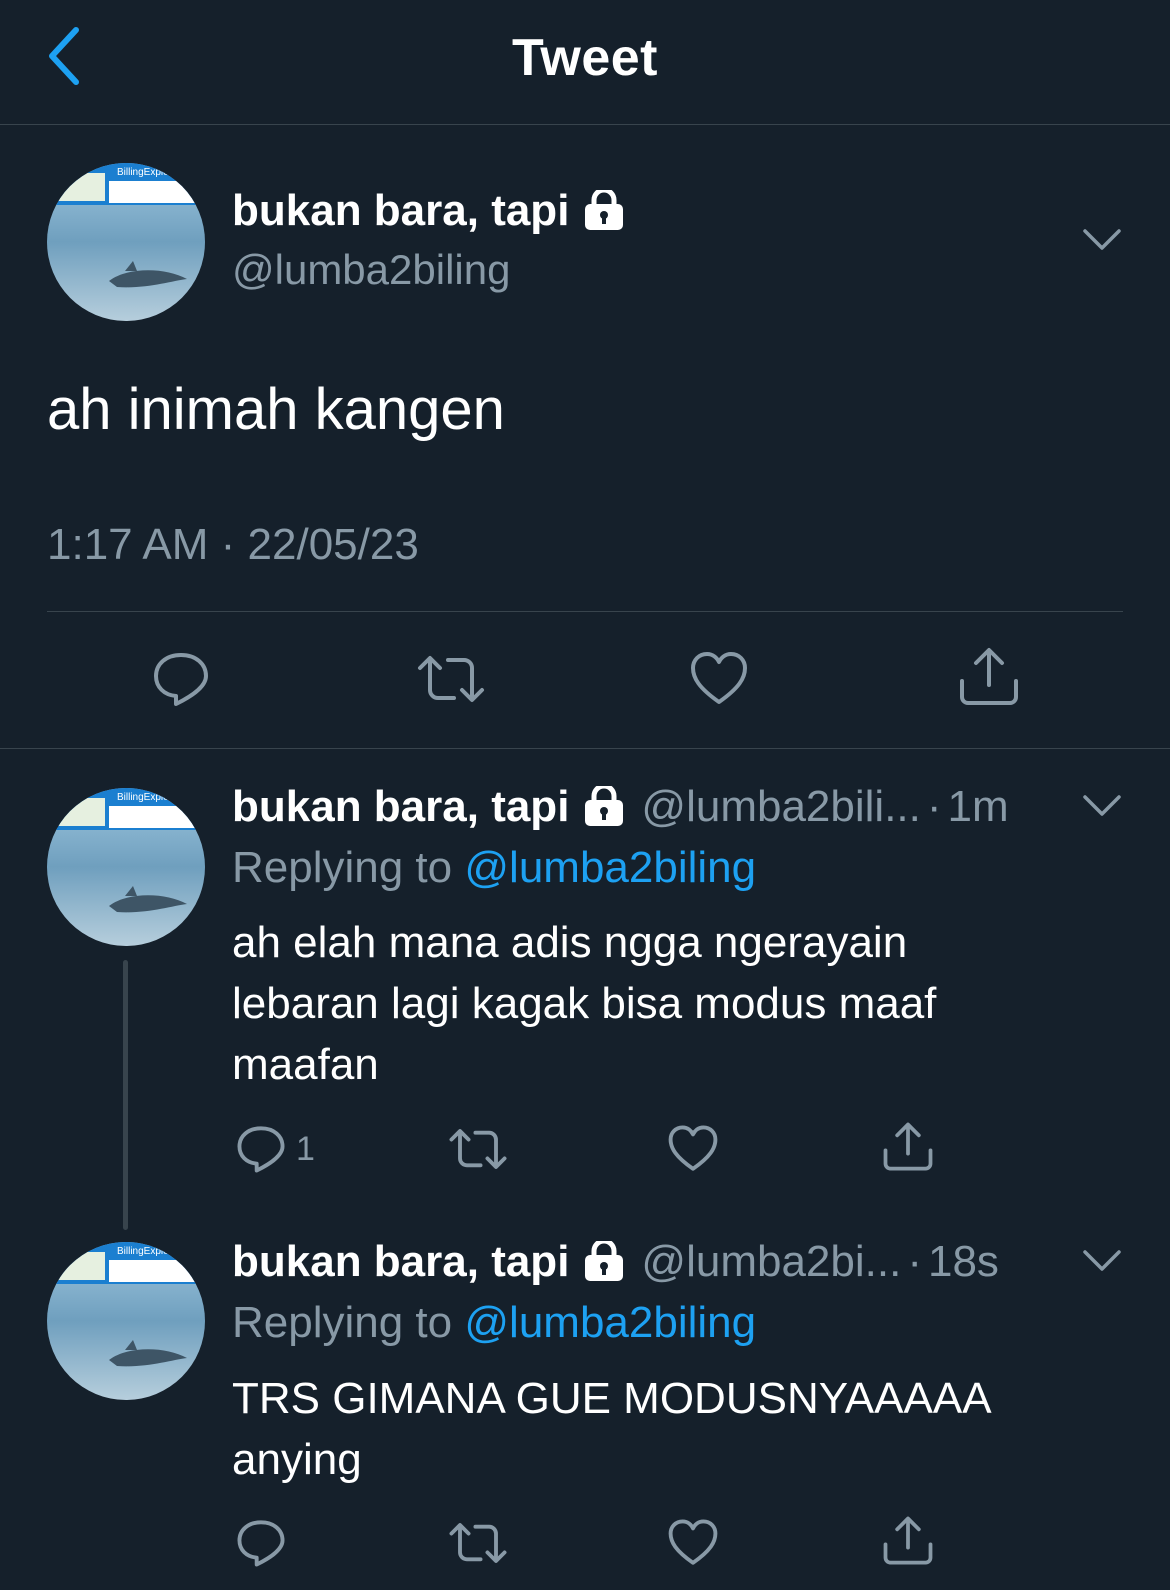  Describe the element at coordinates (276, 409) in the screenshot. I see `tweet-text: ah inimah kangen` at that location.